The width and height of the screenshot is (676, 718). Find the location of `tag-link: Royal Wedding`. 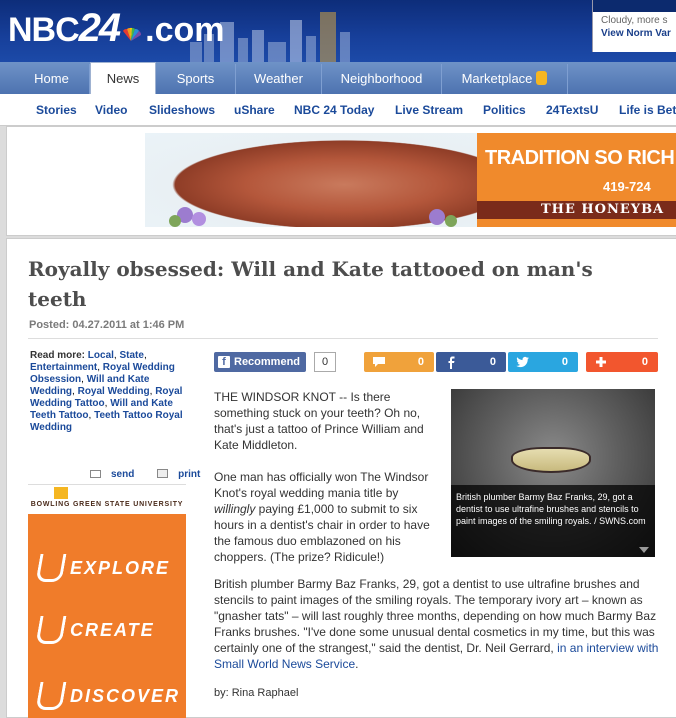

tag-link: Royal Wedding is located at coordinates (114, 391).